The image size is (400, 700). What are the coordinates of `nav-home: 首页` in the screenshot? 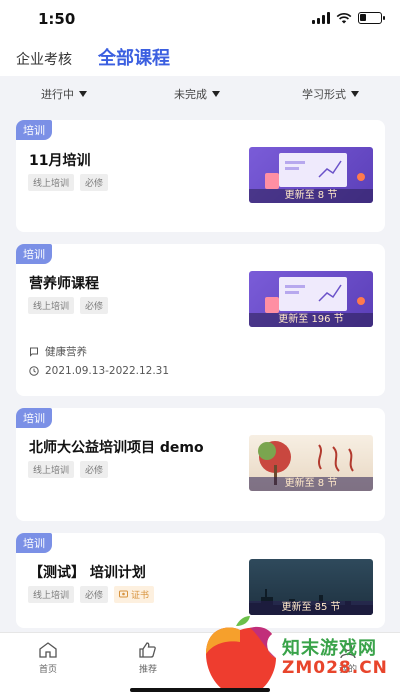 It's located at (48, 658).